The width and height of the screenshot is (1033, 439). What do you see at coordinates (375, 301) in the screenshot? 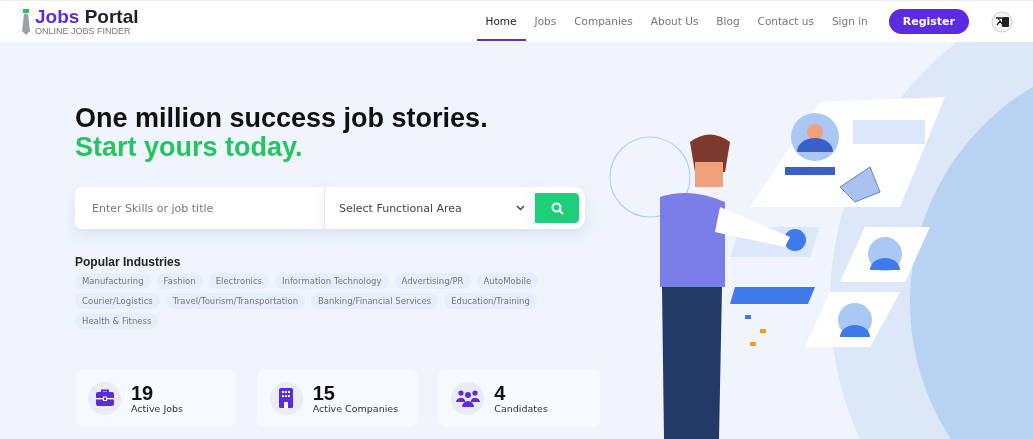
I see `industry-tag: Banking/Financial Services` at bounding box center [375, 301].